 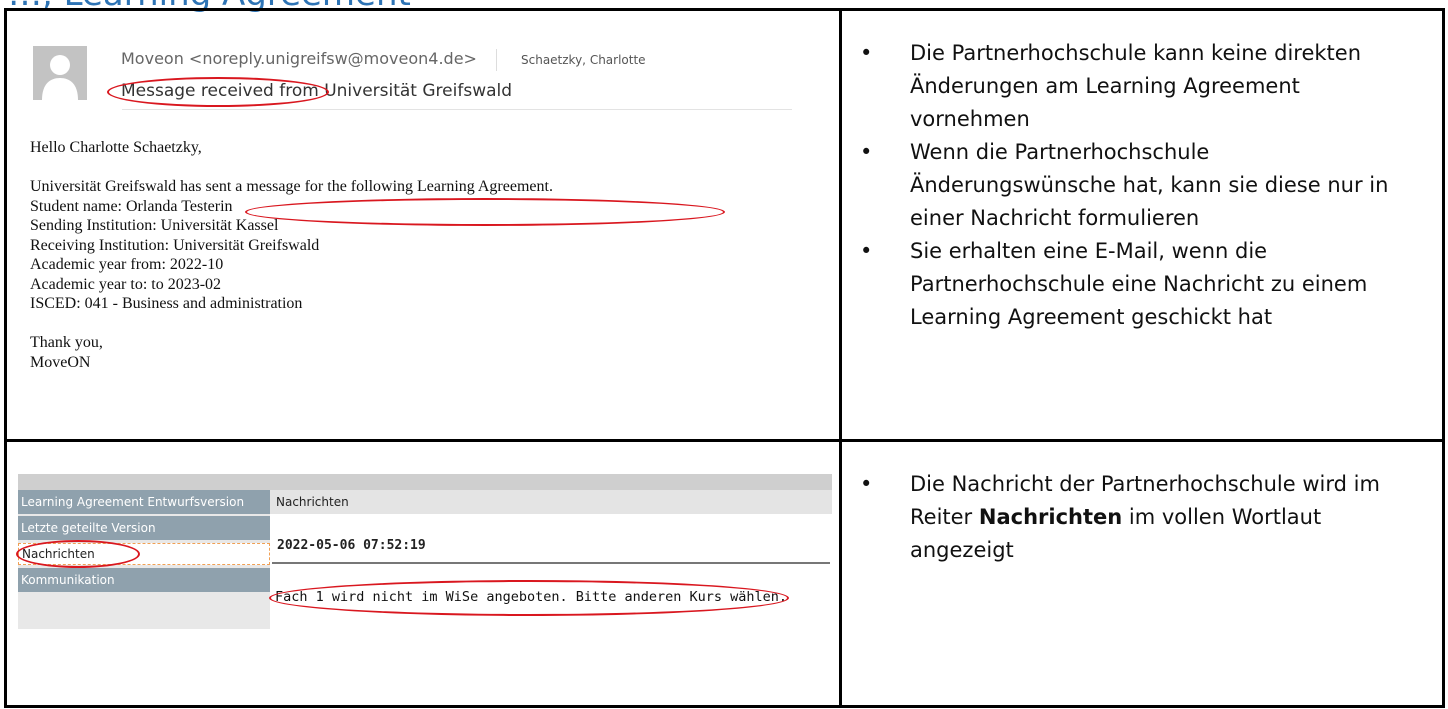 I want to click on email-line: ISCED: 041 - Business and administration, so click(x=166, y=303).